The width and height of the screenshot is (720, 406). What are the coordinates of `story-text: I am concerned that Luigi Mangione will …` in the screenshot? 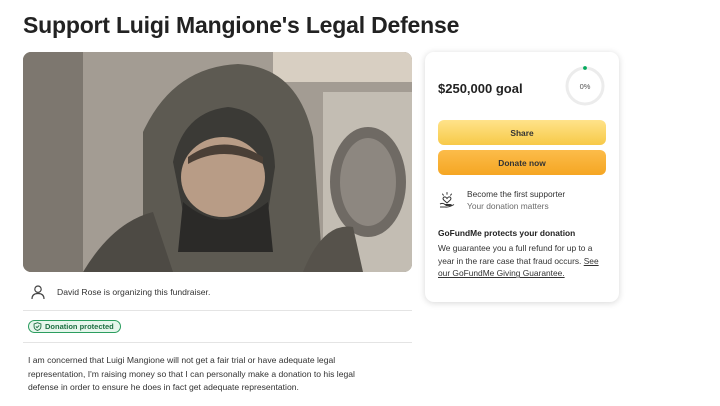 It's located at (191, 373).